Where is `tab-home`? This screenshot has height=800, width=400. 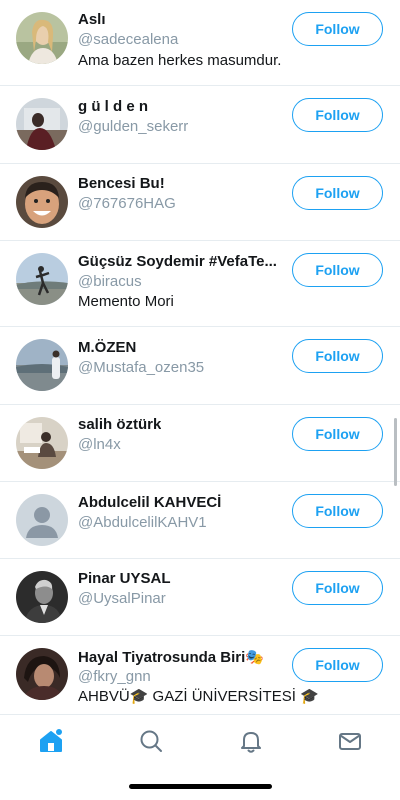
tab-home is located at coordinates (51, 741).